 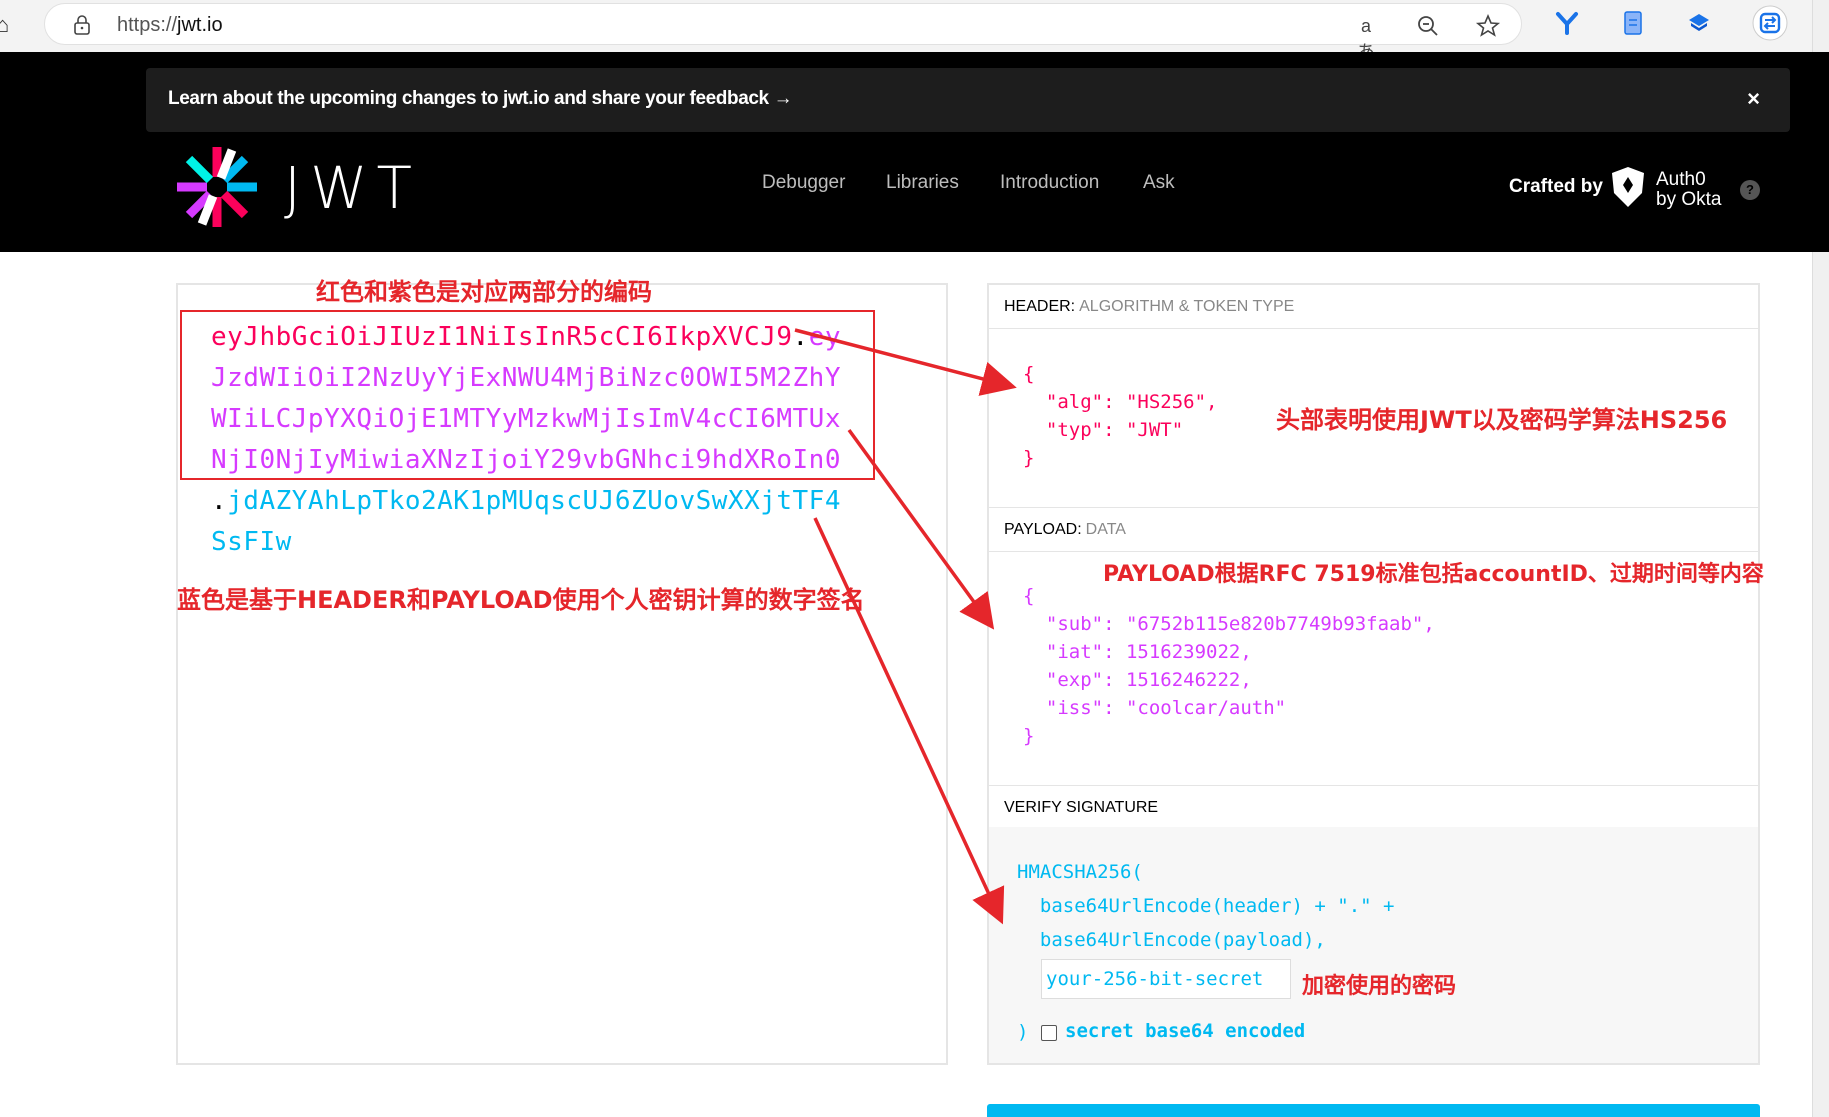 I want to click on verify-close-paren: ), so click(x=1023, y=1032).